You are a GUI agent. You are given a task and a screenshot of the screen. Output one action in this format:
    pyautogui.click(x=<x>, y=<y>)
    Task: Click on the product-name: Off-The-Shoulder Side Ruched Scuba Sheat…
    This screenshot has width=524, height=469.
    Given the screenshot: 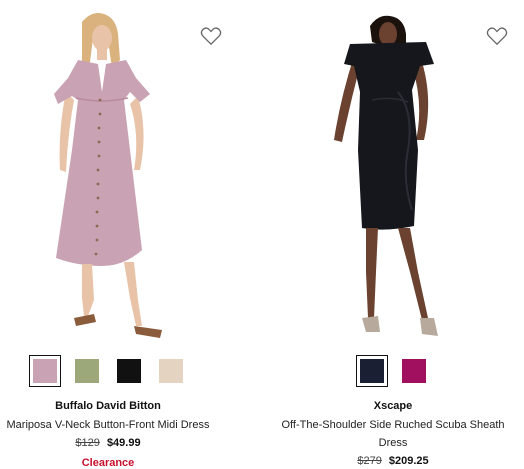 What is the action you would take?
    pyautogui.click(x=393, y=434)
    